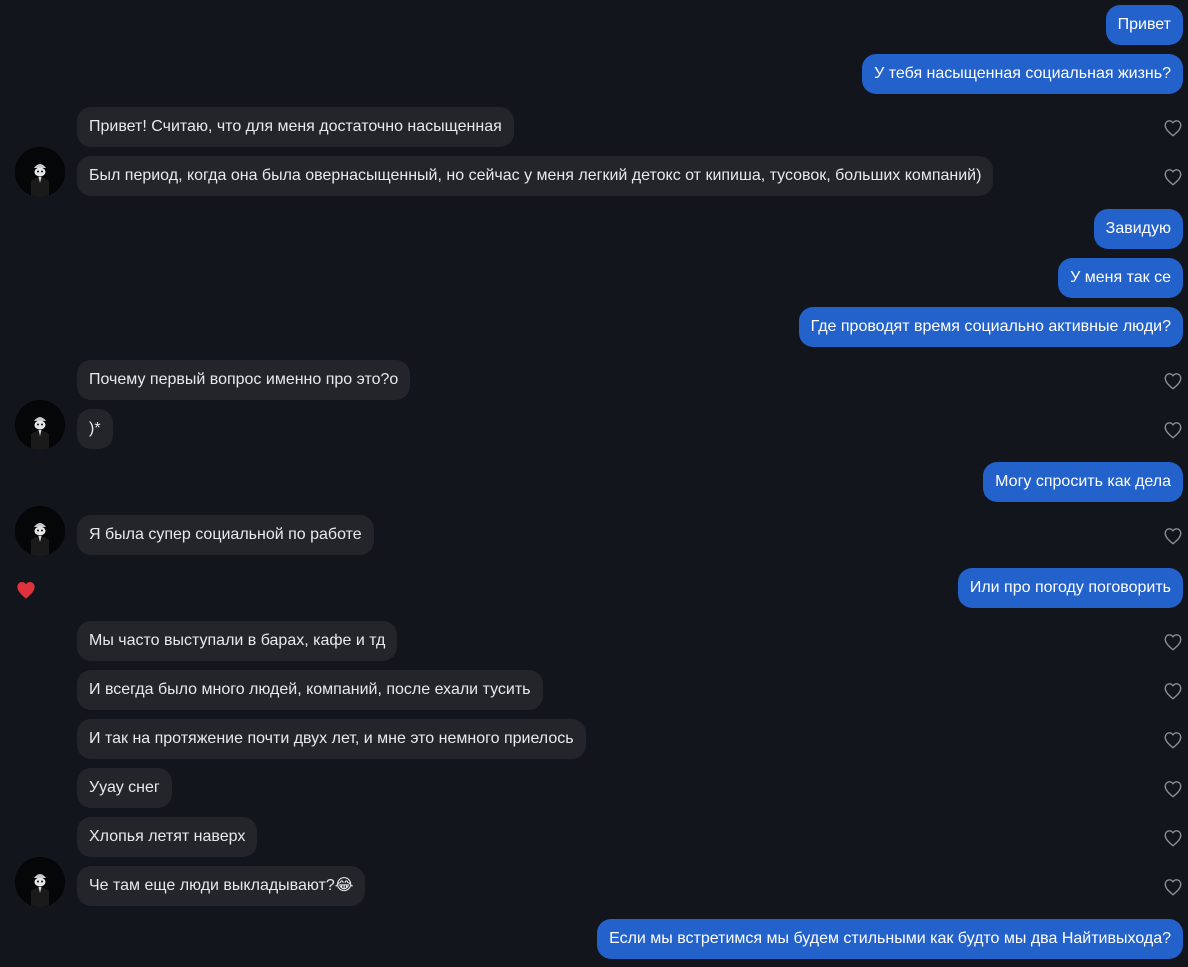  What do you see at coordinates (1120, 278) in the screenshot?
I see `message-bubble-outgoing: У меня так се` at bounding box center [1120, 278].